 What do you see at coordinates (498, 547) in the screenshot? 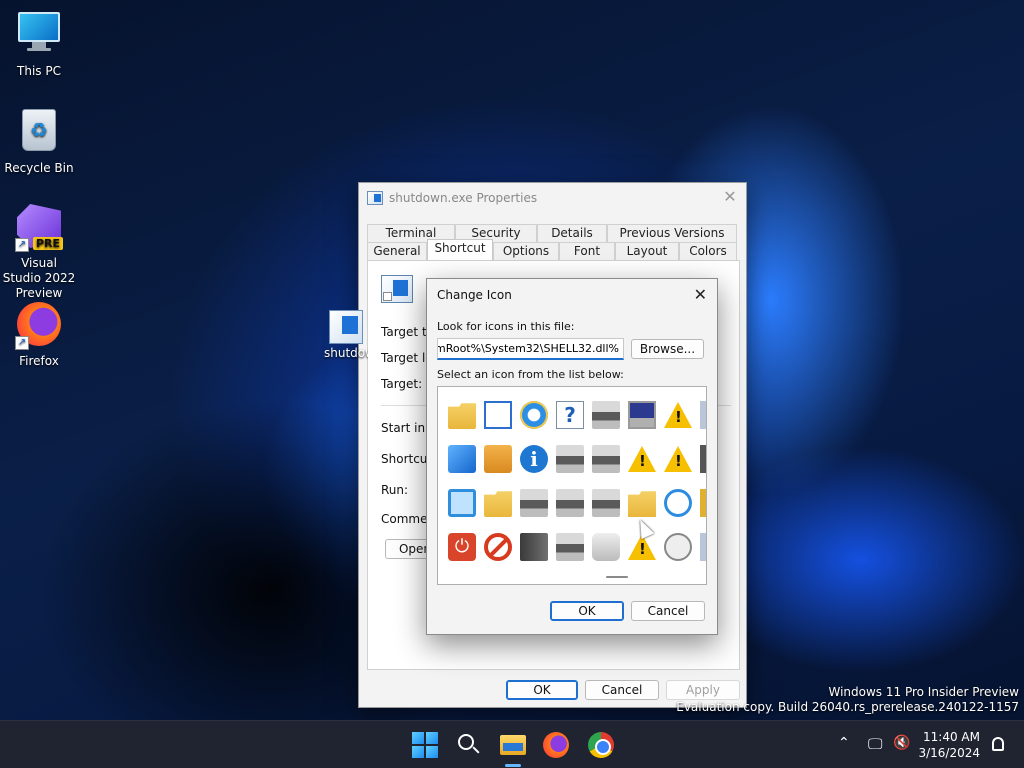
I see `no-entry-icon` at bounding box center [498, 547].